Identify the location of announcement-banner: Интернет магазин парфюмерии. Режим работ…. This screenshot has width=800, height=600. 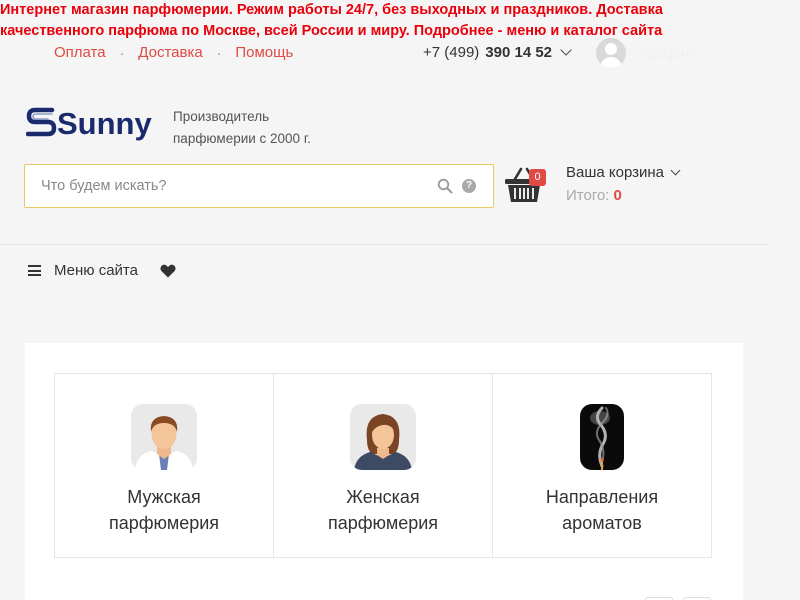
(331, 20).